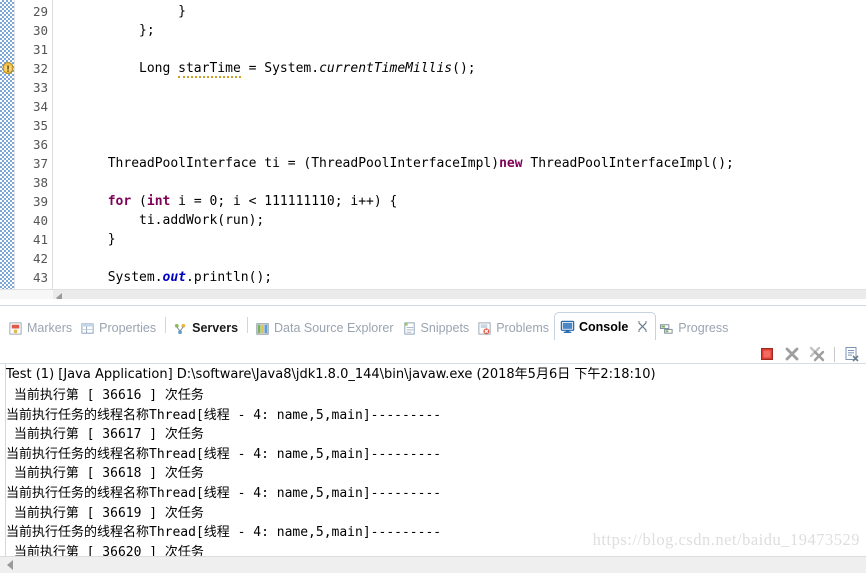 The width and height of the screenshot is (866, 573). I want to click on tab-markers: Markers, so click(41, 328).